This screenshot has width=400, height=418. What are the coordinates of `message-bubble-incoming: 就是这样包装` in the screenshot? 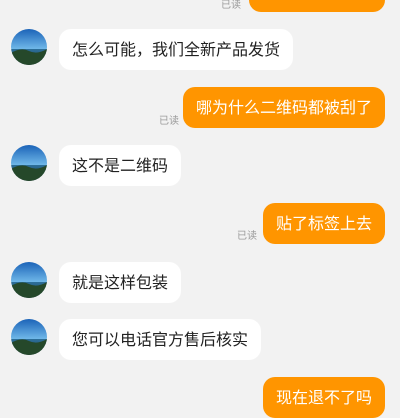 It's located at (120, 282).